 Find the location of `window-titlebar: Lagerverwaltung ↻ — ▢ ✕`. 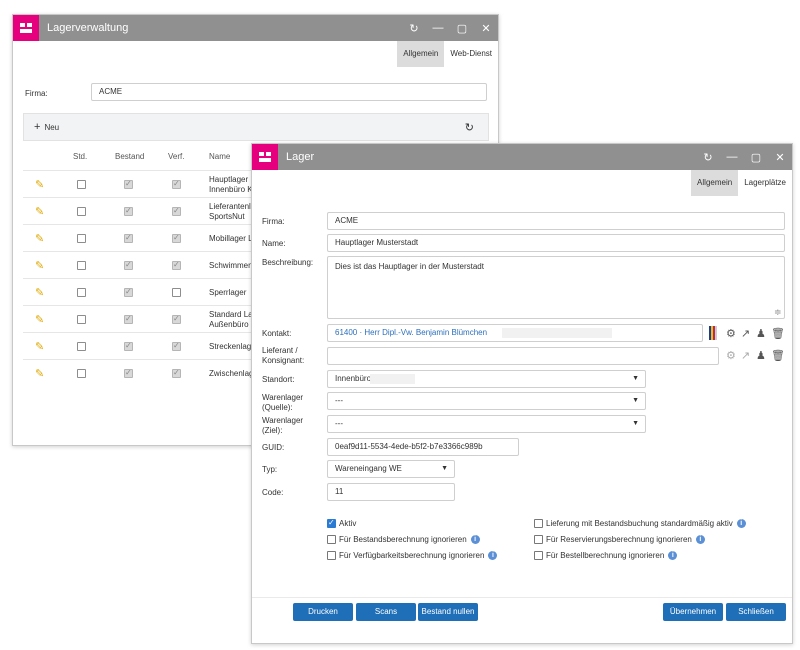

window-titlebar: Lagerverwaltung ↻ — ▢ ✕ is located at coordinates (255, 28).